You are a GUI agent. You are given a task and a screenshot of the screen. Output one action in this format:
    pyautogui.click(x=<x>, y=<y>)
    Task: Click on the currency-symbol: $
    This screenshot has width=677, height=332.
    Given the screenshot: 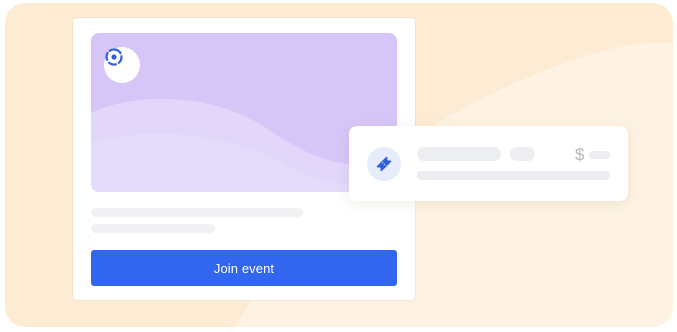 What is the action you would take?
    pyautogui.click(x=580, y=154)
    